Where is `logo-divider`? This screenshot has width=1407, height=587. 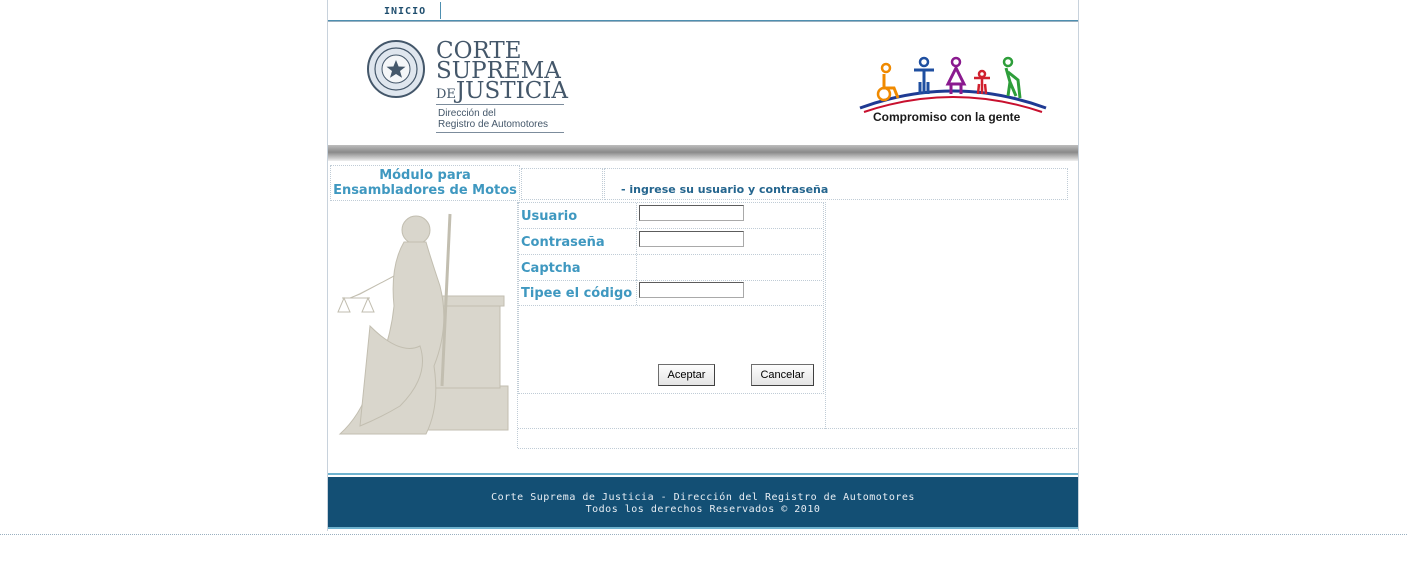
logo-divider is located at coordinates (500, 104).